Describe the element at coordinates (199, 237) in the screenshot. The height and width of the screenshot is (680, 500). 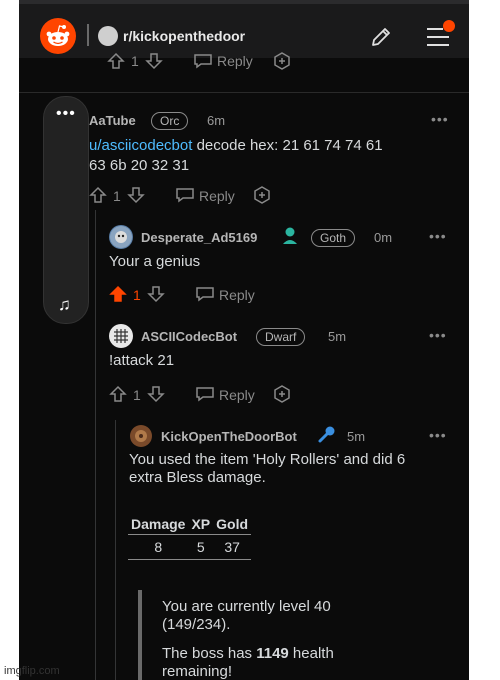
I see `comment-author: Desperate_Ad5169` at that location.